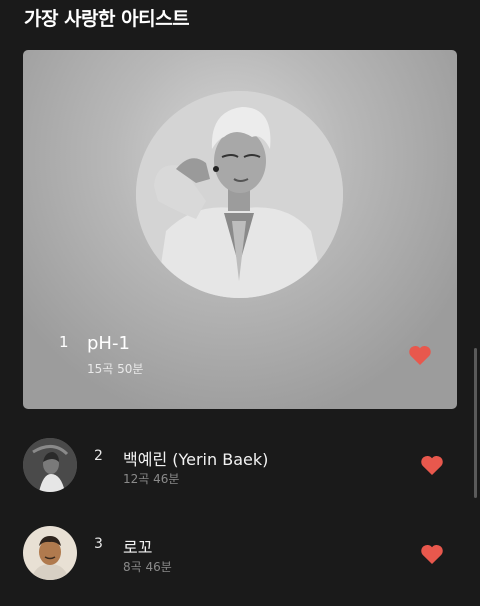 The height and width of the screenshot is (606, 480). Describe the element at coordinates (138, 547) in the screenshot. I see `artist-name: 로꼬` at that location.